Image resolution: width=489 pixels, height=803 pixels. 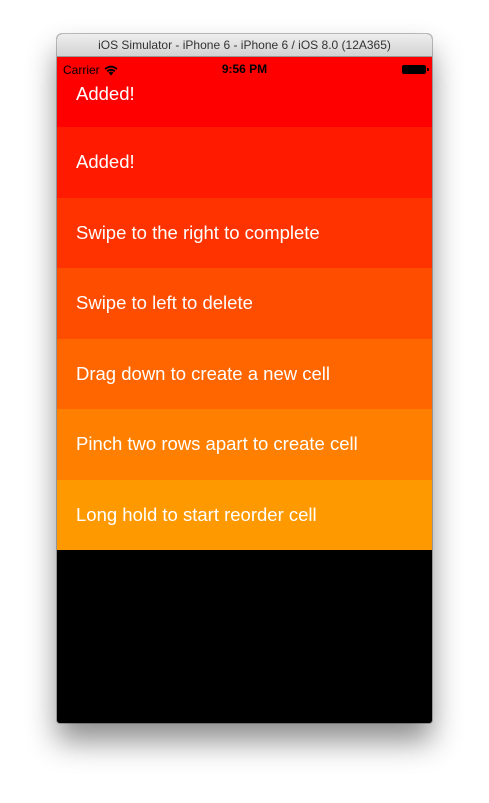 I want to click on list-item-label: Swipe to left to delete, so click(x=164, y=303).